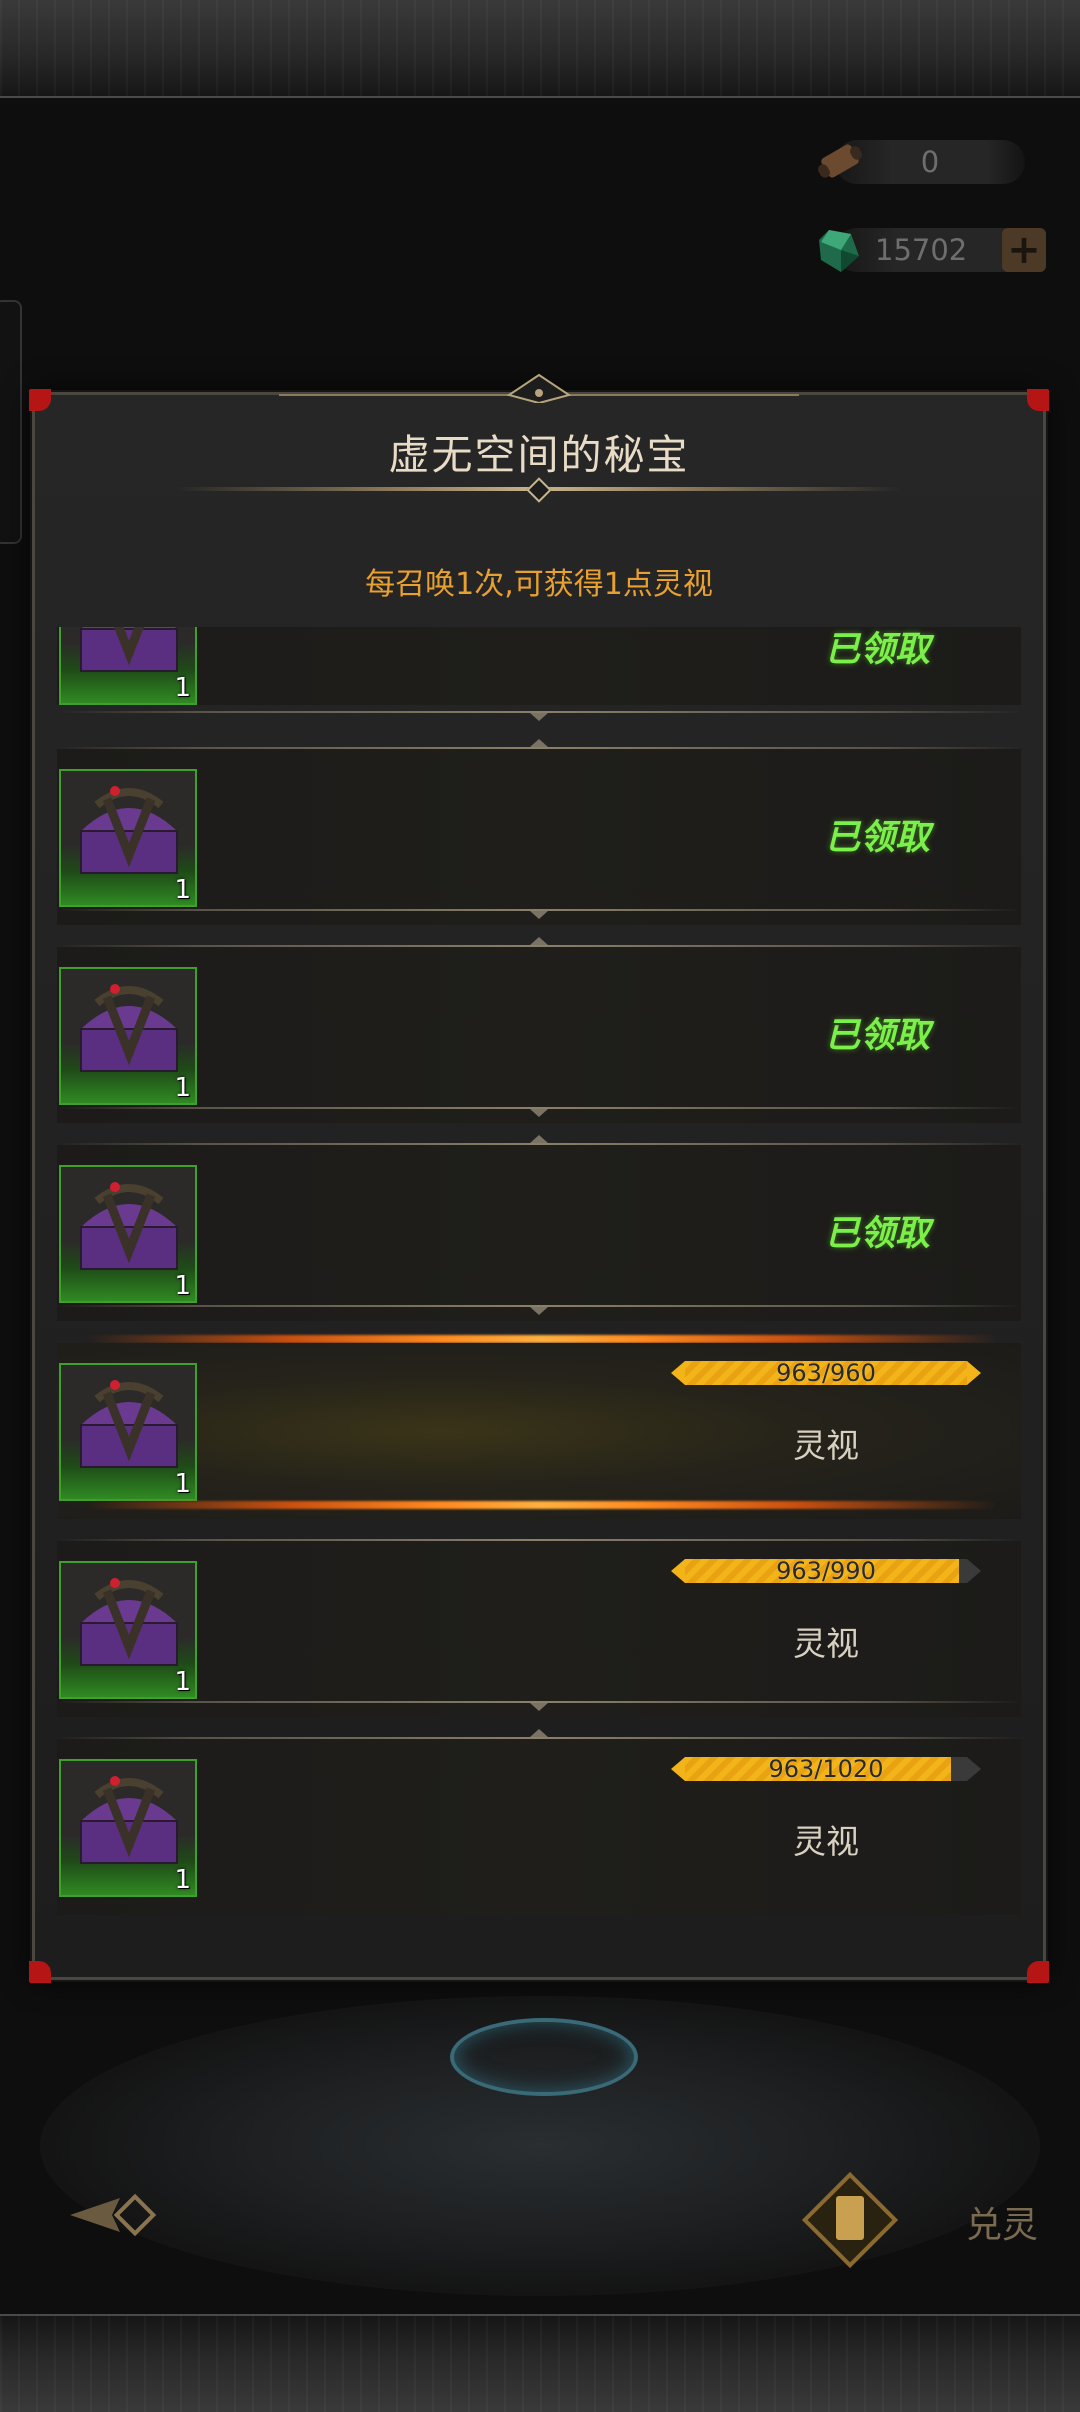 This screenshot has height=2412, width=1080. I want to click on back-arrow-icon, so click(120, 2215).